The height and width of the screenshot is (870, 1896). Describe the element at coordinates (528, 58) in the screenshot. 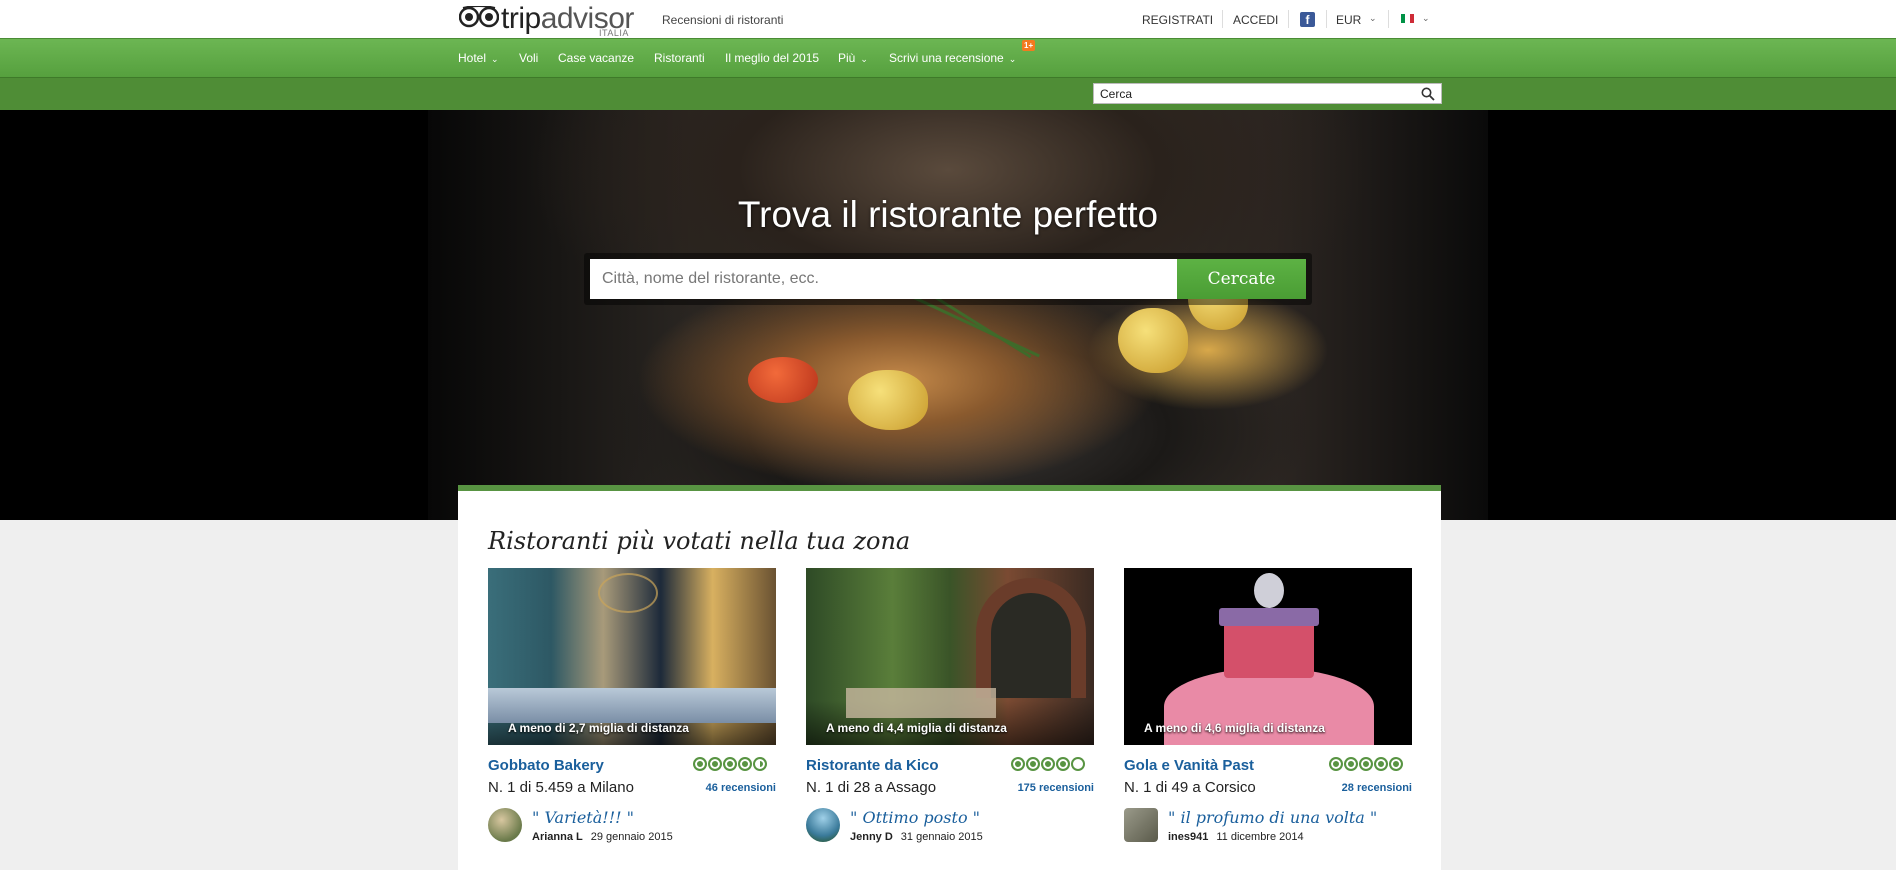

I see `nav-item-voli: Voli` at that location.